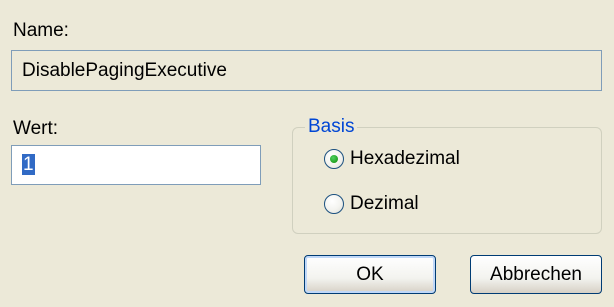 The width and height of the screenshot is (614, 307). Describe the element at coordinates (405, 158) in the screenshot. I see `radio-hexadecimal-label: Hexadezimal` at that location.